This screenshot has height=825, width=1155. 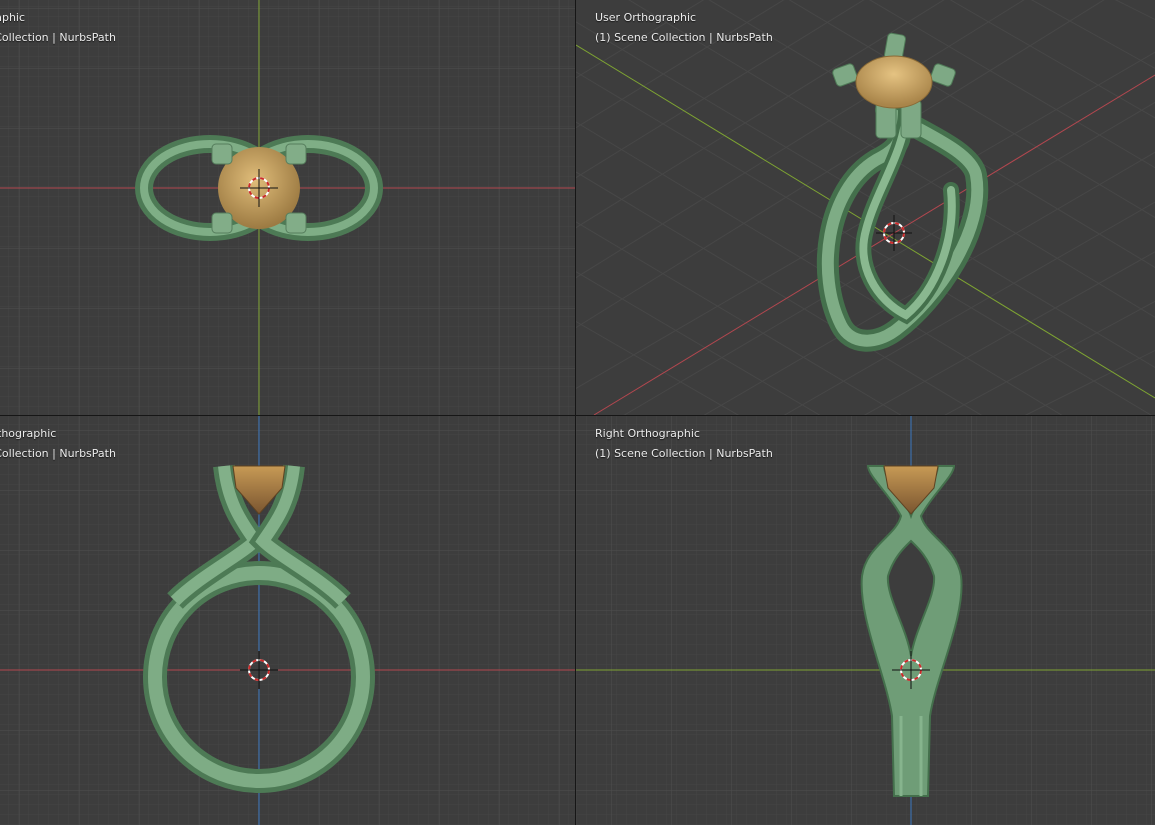 What do you see at coordinates (28, 433) in the screenshot?
I see `view-name-label: thographic` at bounding box center [28, 433].